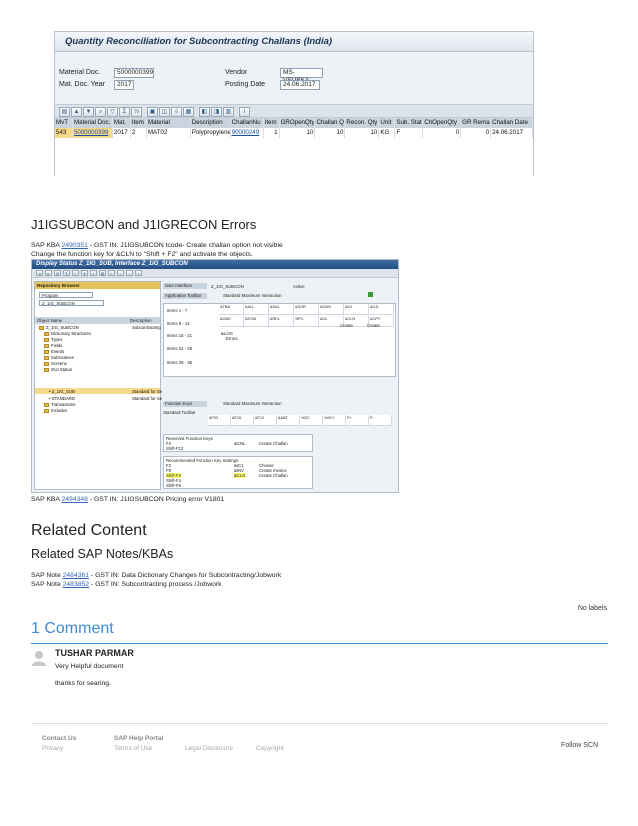  What do you see at coordinates (53, 339) in the screenshot?
I see `tree-item: Types` at bounding box center [53, 339].